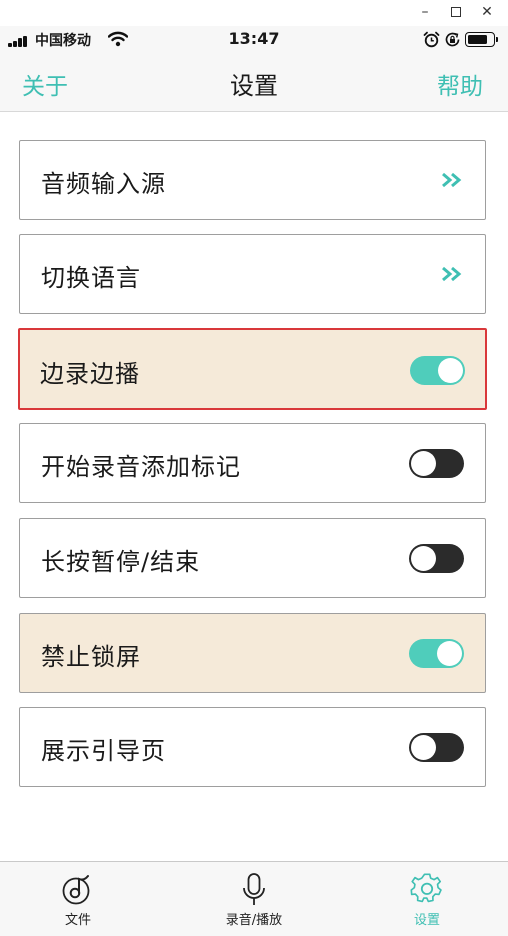 The image size is (508, 936). Describe the element at coordinates (497, 39) in the screenshot. I see `battery-tip` at that location.